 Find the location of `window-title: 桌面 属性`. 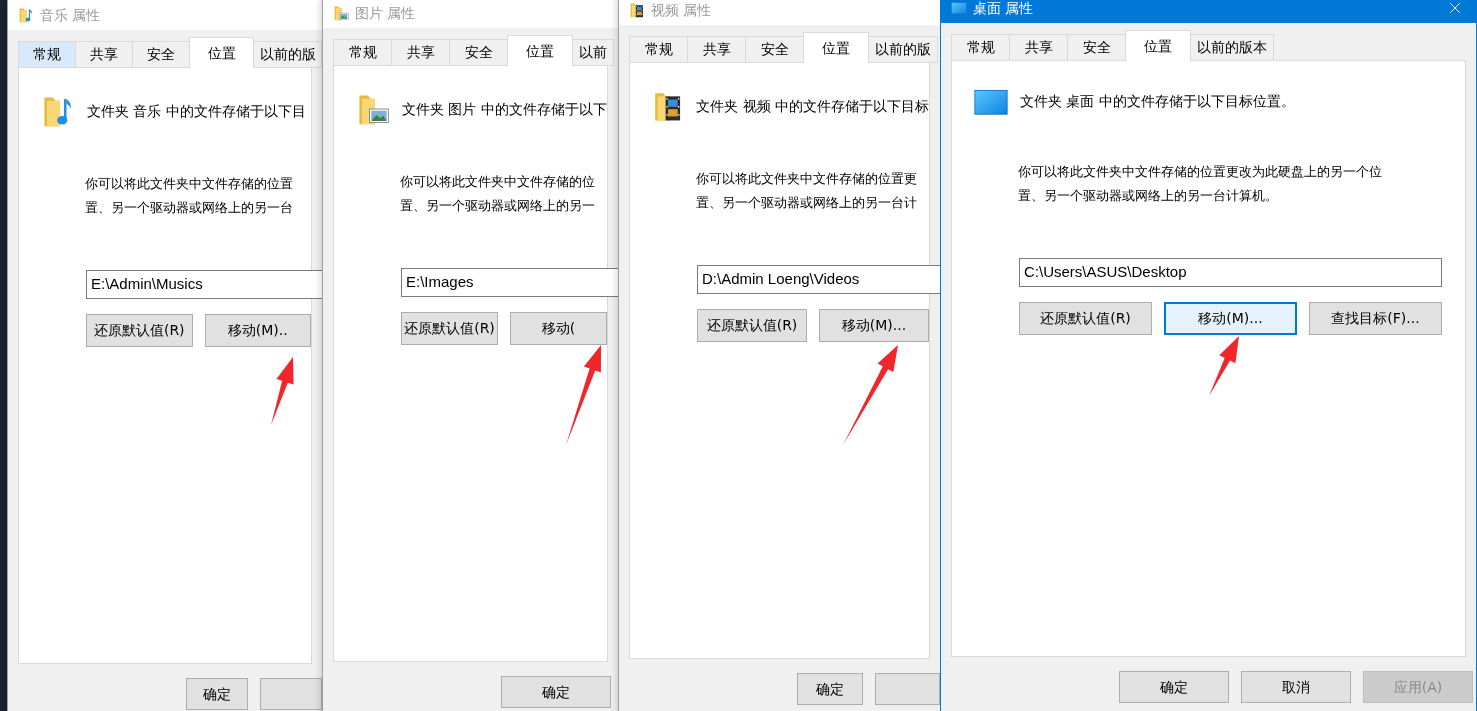

window-title: 桌面 属性 is located at coordinates (1003, 9).